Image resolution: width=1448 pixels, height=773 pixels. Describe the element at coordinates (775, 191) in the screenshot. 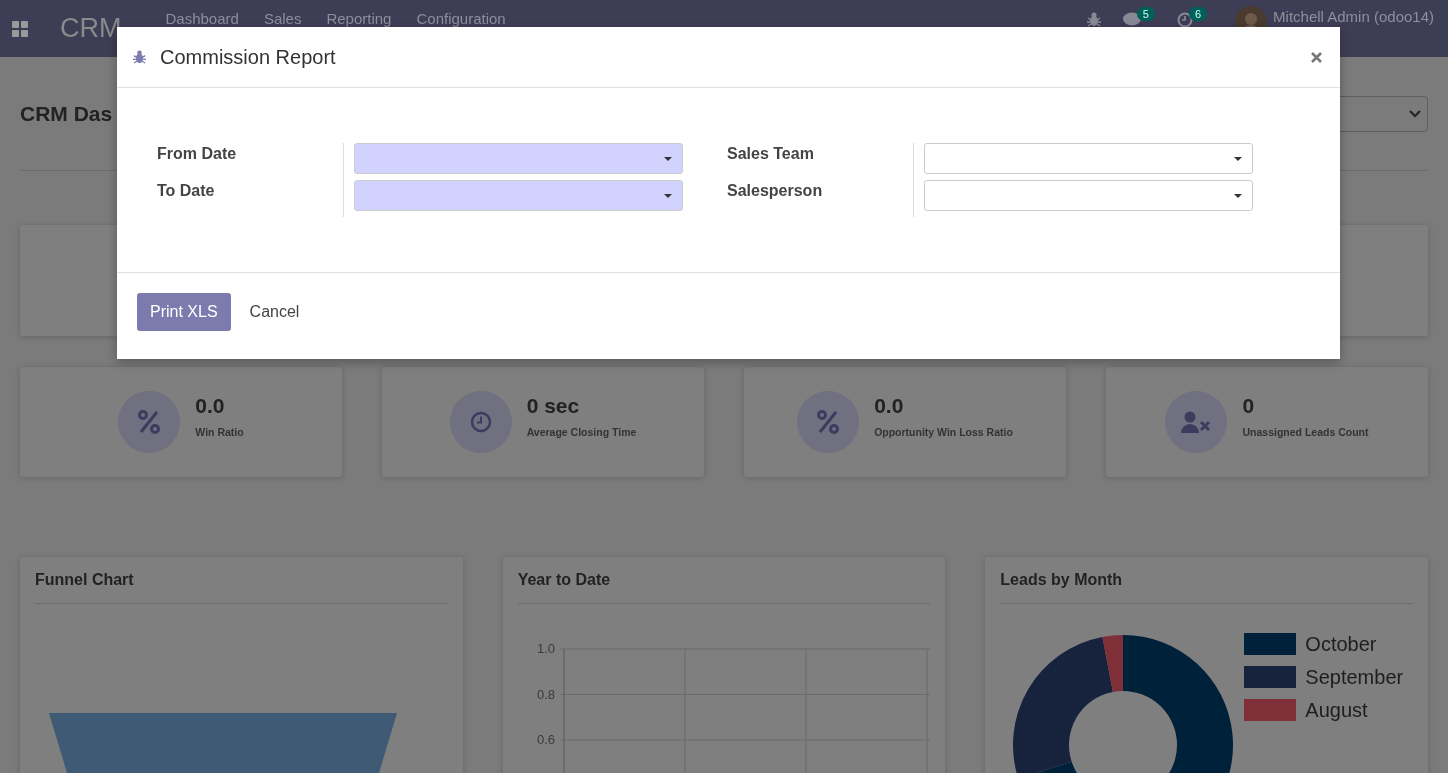

I see `field-label: Salesperson` at that location.